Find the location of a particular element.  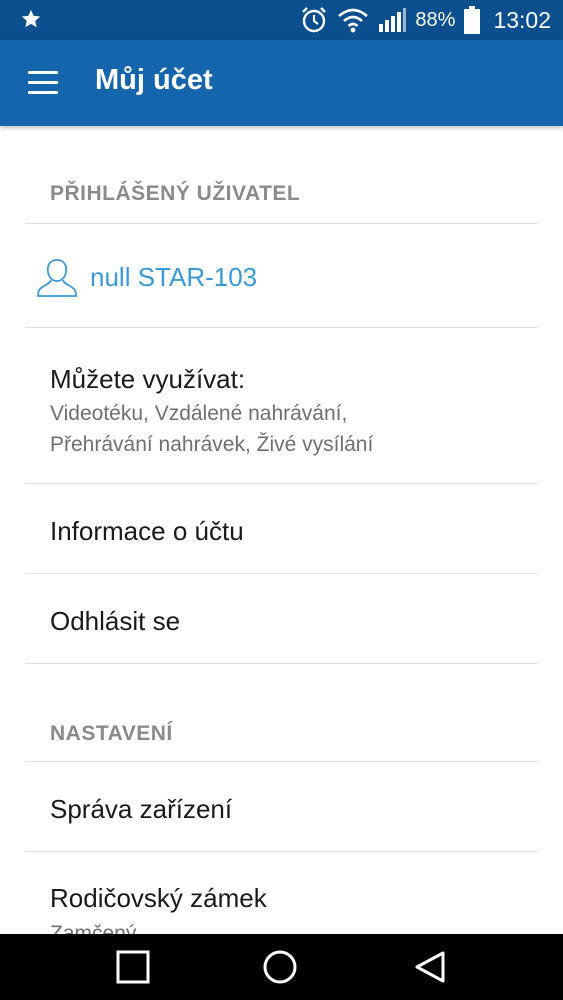

section-header-logged-user: PŘIHLÁŠENÝ UŽIVATEL is located at coordinates (175, 193).